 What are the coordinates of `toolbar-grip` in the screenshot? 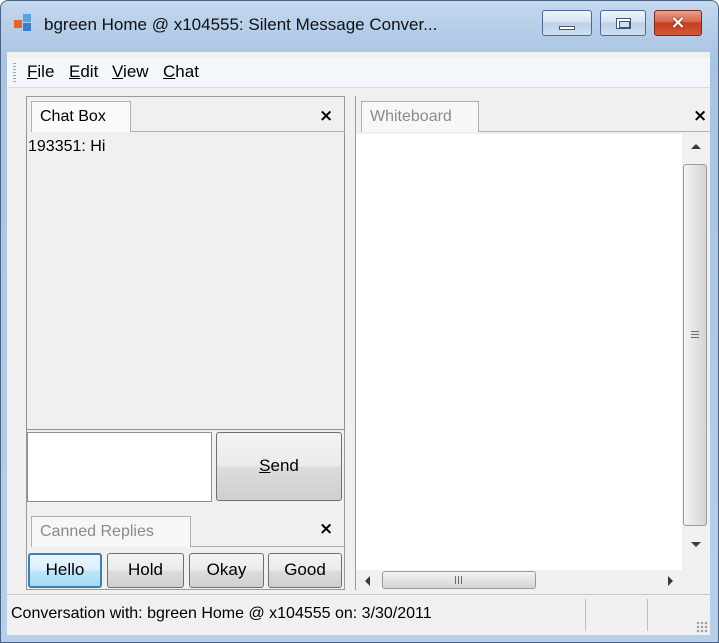 It's located at (14, 73).